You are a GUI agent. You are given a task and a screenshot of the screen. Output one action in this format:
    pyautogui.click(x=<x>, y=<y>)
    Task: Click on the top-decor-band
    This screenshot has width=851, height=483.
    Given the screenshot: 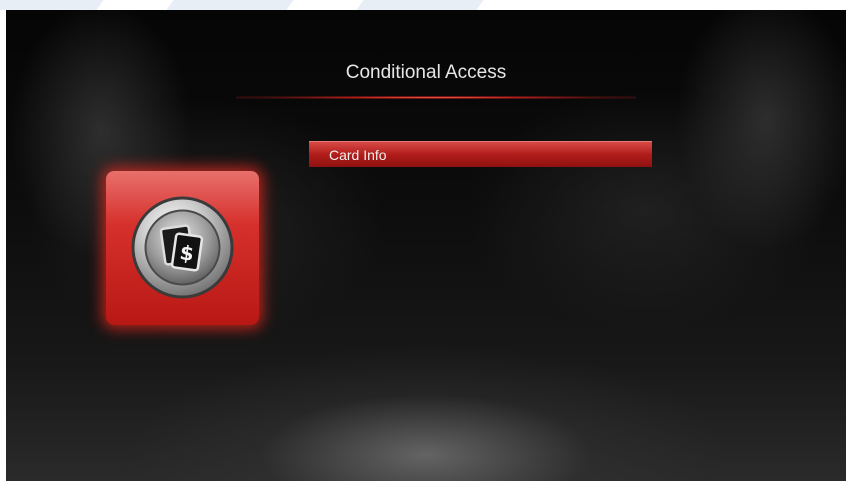 What is the action you would take?
    pyautogui.click(x=425, y=5)
    